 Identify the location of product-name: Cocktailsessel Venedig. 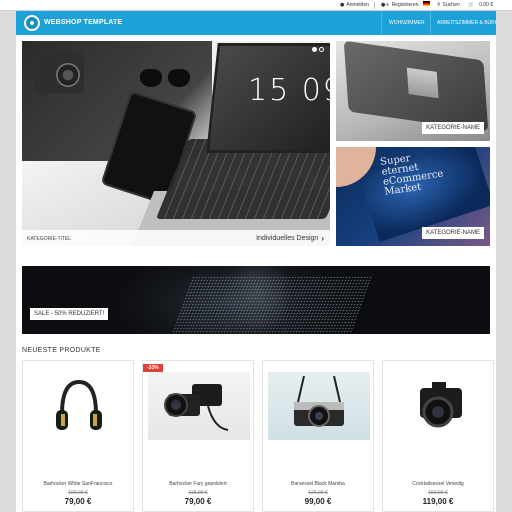
(438, 484).